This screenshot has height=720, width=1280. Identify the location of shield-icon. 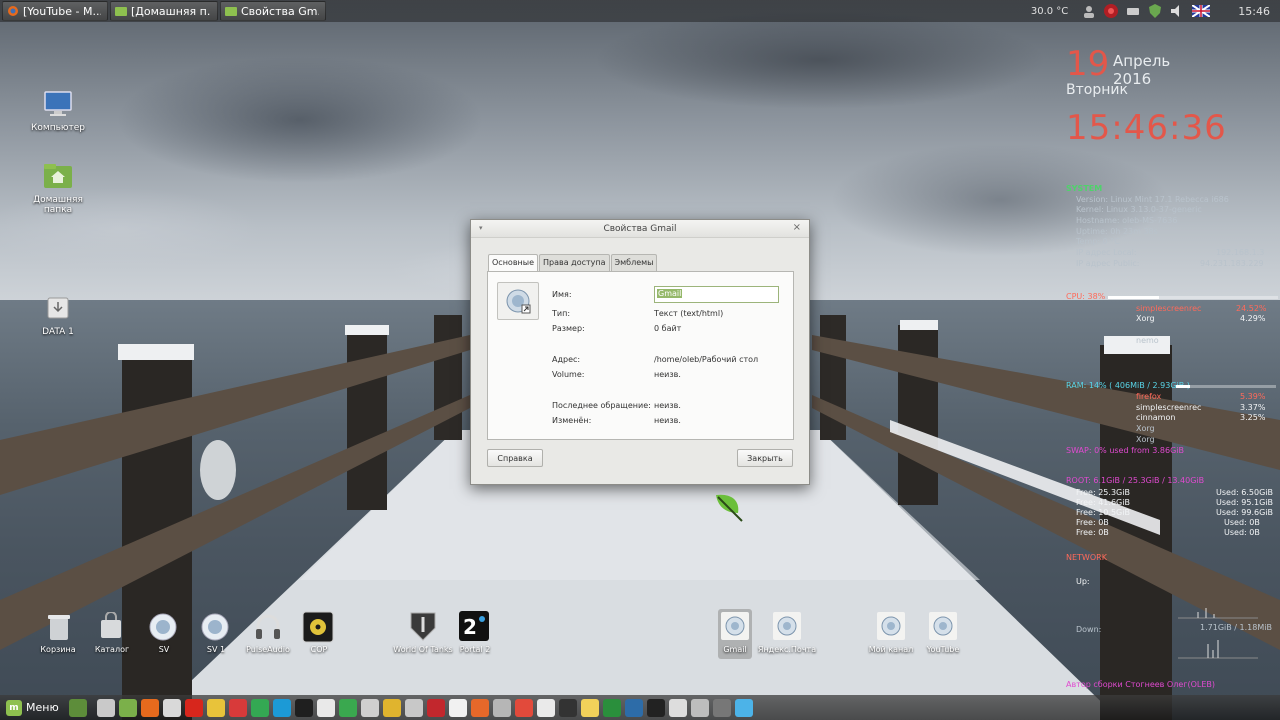
(1155, 11).